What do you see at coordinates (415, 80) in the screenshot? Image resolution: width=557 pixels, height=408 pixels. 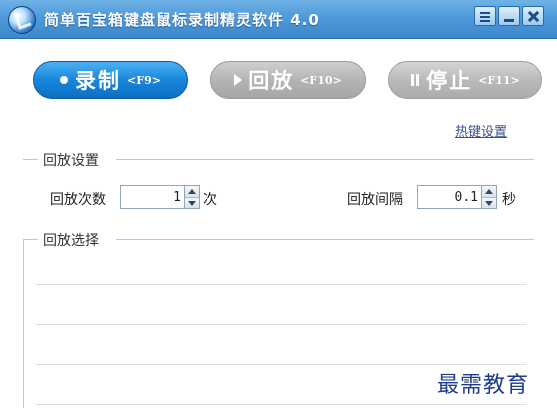 I see `stop-icon` at bounding box center [415, 80].